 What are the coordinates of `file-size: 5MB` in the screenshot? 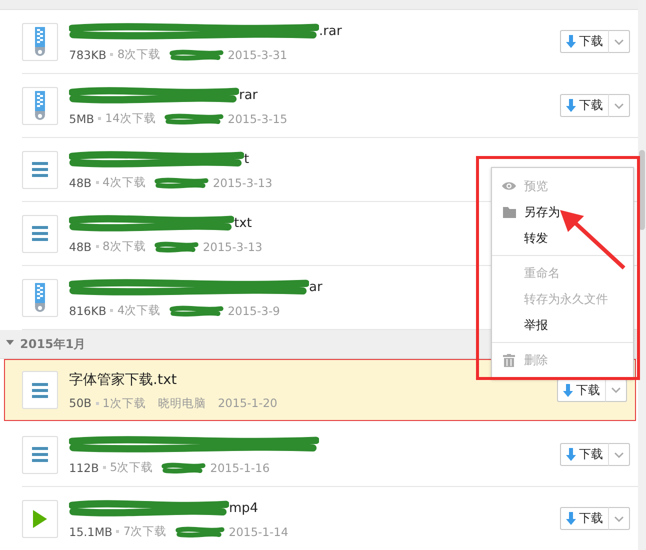 It's located at (81, 119).